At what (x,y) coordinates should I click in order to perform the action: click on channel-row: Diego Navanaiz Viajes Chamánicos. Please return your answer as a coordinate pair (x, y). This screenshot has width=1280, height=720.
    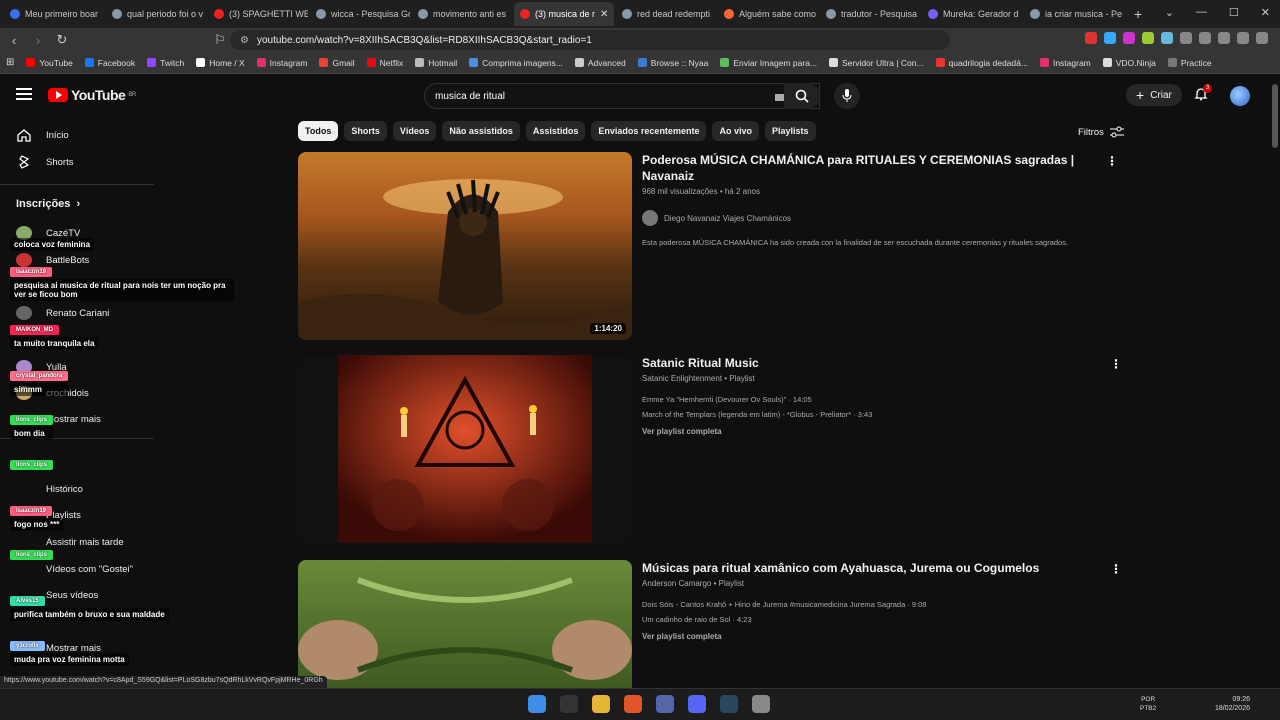
    Looking at the image, I should click on (882, 218).